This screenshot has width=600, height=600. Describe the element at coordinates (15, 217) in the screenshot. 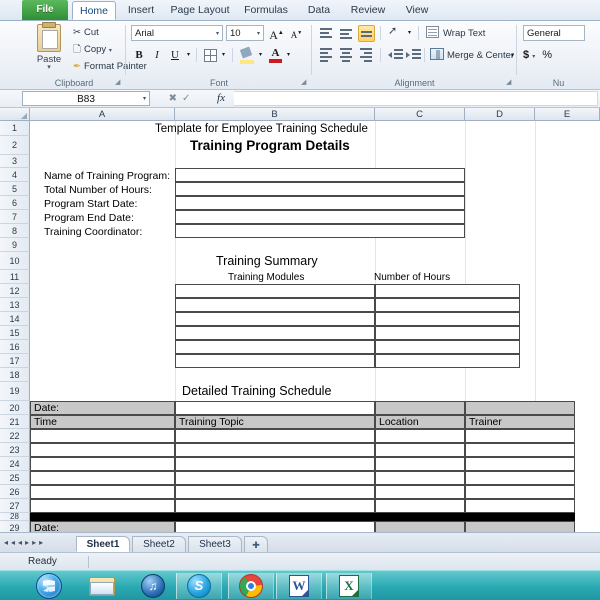

I see `row-header-7: 7` at that location.